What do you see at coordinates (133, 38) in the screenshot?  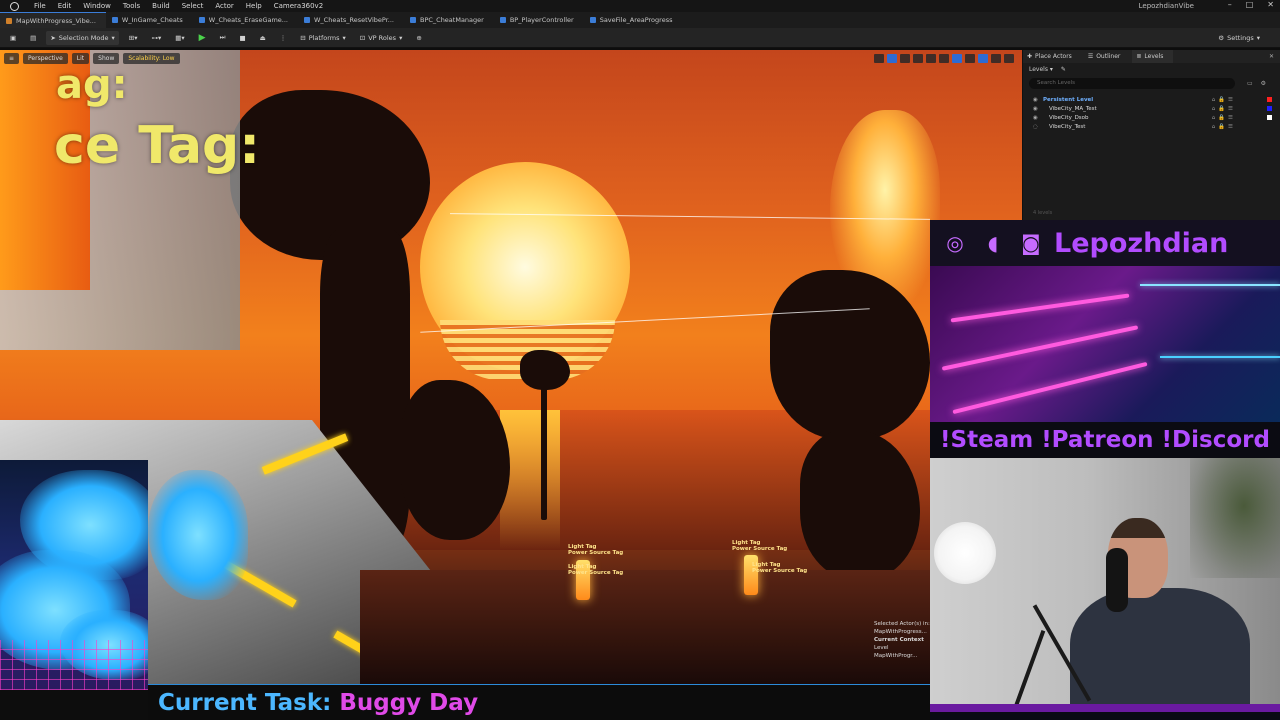 I see `add-actor-icon: ⊞▾` at bounding box center [133, 38].